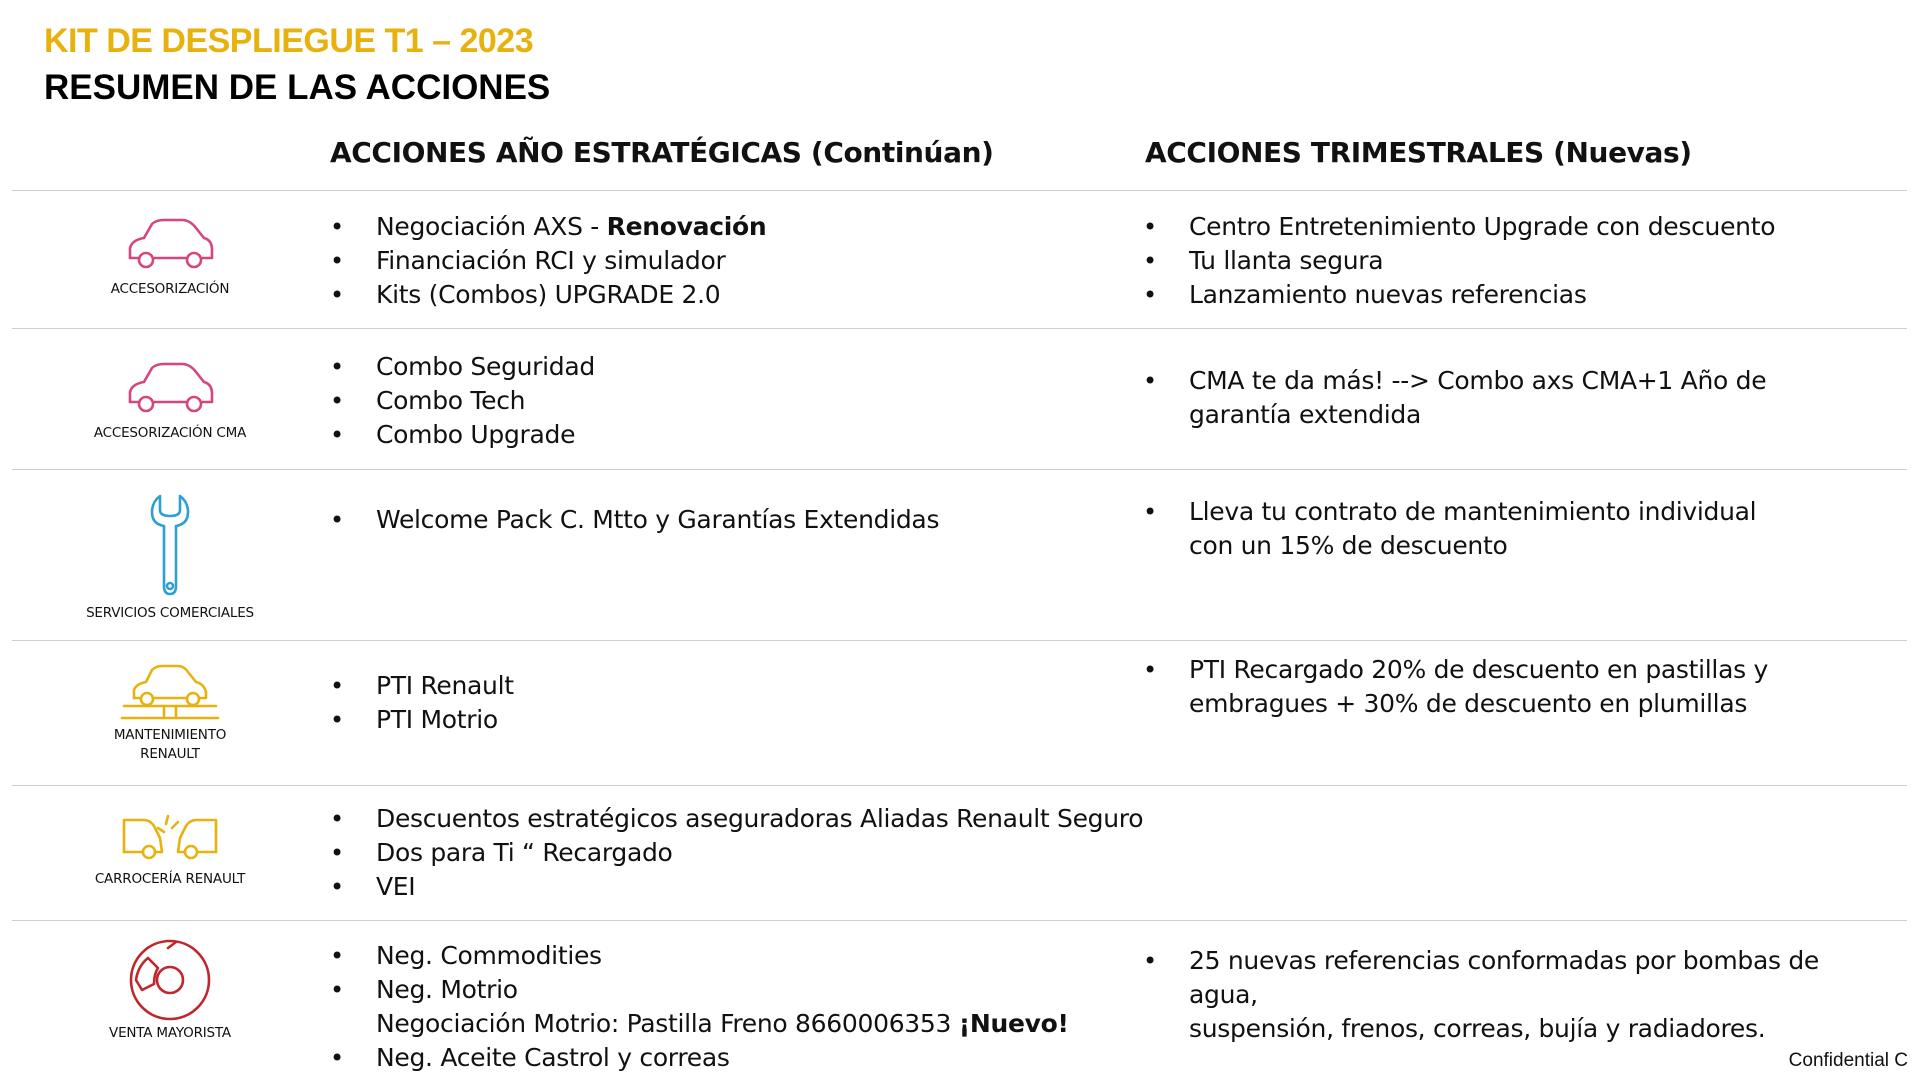  What do you see at coordinates (1503, 295) in the screenshot?
I see `list-item: Lanzamiento nuevas referencias` at bounding box center [1503, 295].